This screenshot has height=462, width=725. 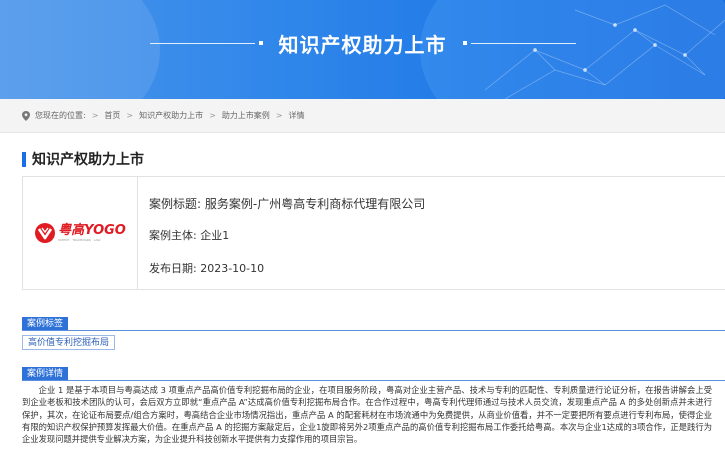 What do you see at coordinates (88, 160) in the screenshot?
I see `section-title: 知识产权助力上市` at bounding box center [88, 160].